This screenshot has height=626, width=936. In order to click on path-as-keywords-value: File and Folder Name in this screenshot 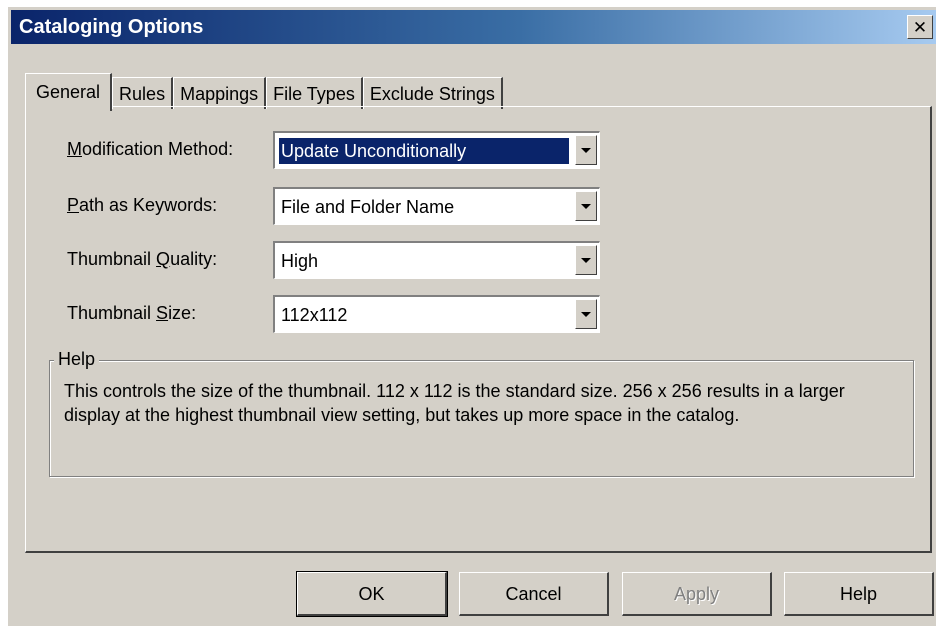, I will do `click(368, 207)`.